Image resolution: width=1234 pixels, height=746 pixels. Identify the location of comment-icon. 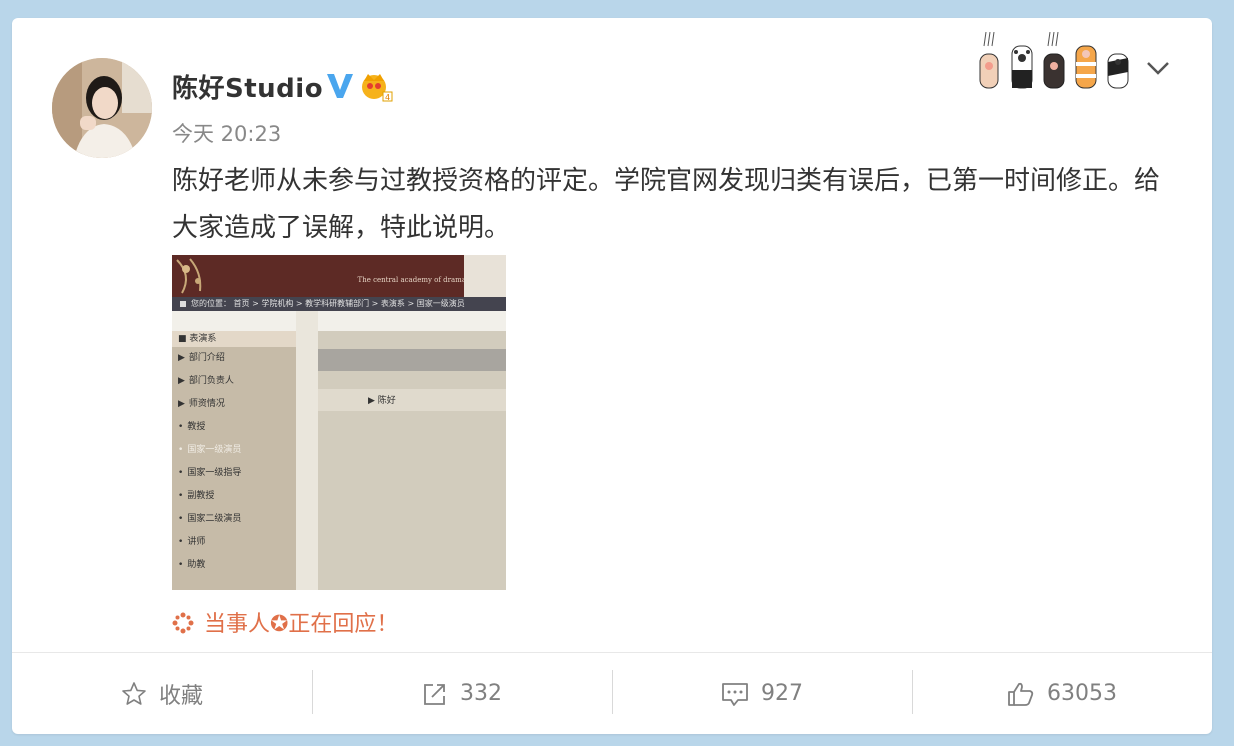
(735, 694).